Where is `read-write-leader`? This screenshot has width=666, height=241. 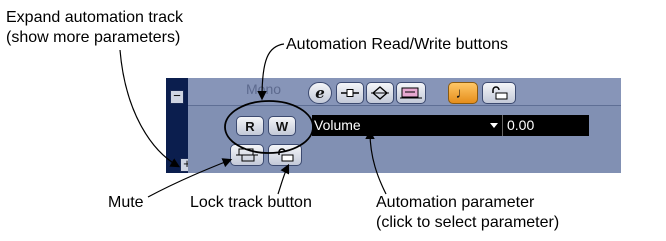 read-write-leader is located at coordinates (271, 72).